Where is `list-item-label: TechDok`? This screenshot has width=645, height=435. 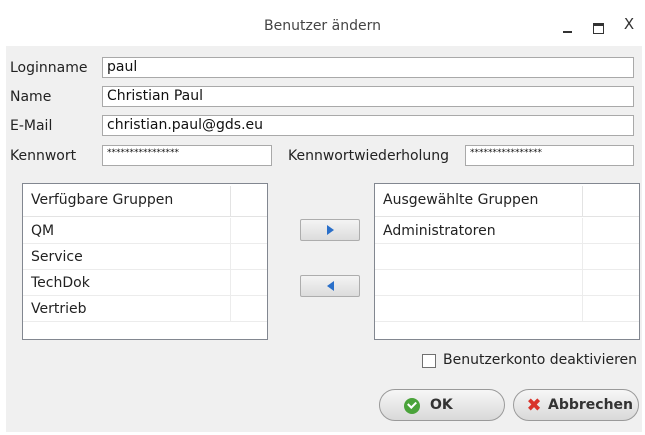 list-item-label: TechDok is located at coordinates (60, 283).